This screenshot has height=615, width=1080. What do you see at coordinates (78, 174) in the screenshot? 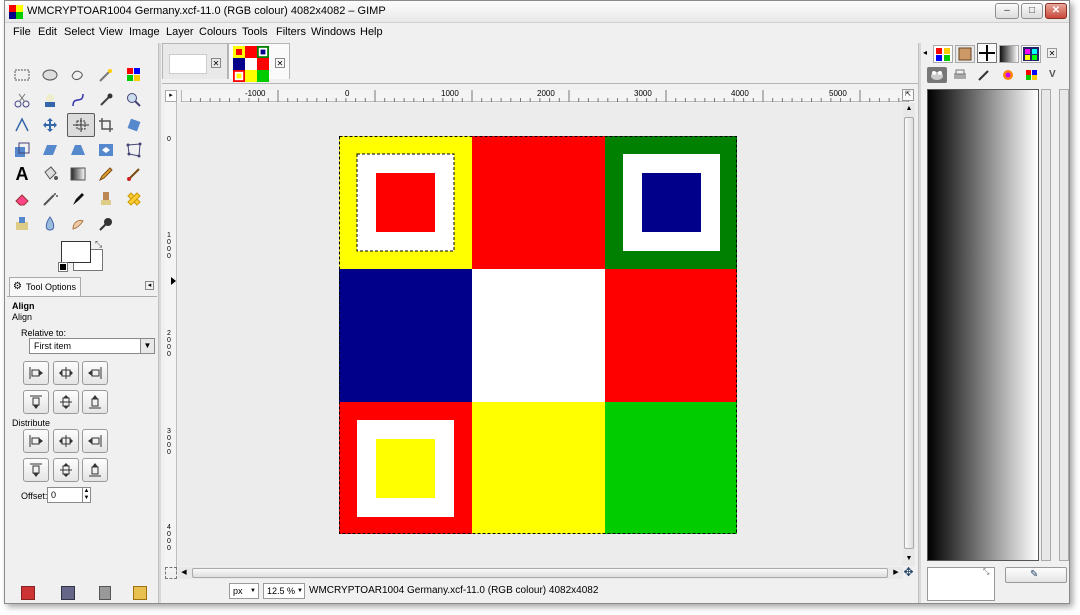
I see `blend-icon` at bounding box center [78, 174].